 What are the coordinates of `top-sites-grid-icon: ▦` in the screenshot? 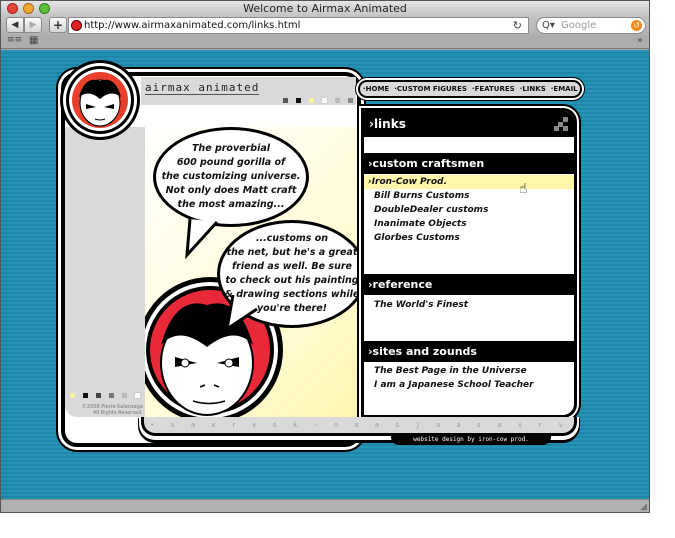 It's located at (33, 40).